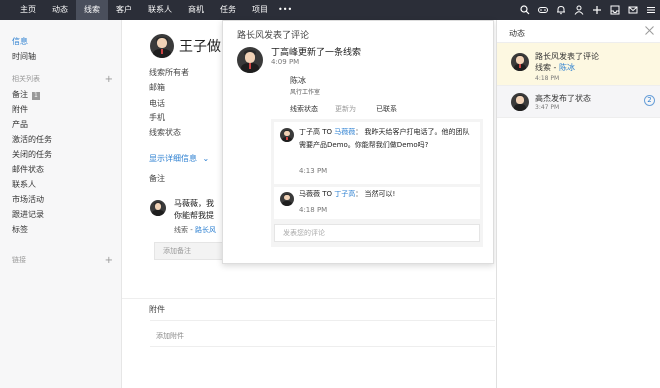 Image resolution: width=660 pixels, height=388 pixels. I want to click on popup-title: 路长风发表了评论, so click(273, 36).